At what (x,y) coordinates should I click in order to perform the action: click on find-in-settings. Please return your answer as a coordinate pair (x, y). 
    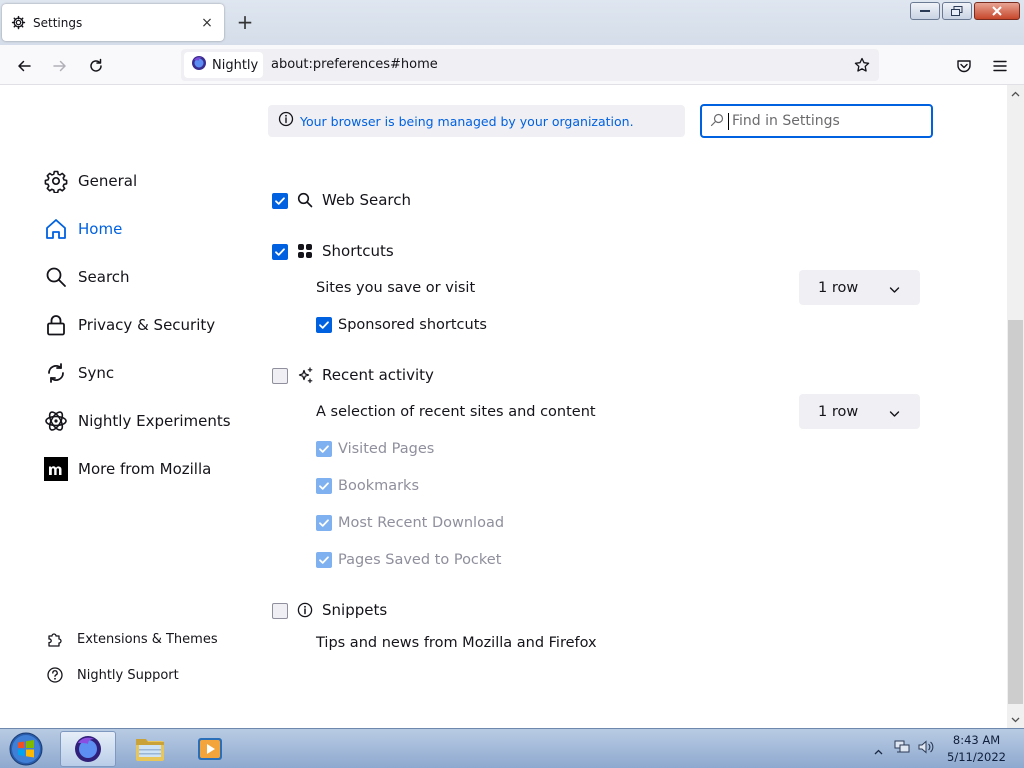
    Looking at the image, I should click on (816, 121).